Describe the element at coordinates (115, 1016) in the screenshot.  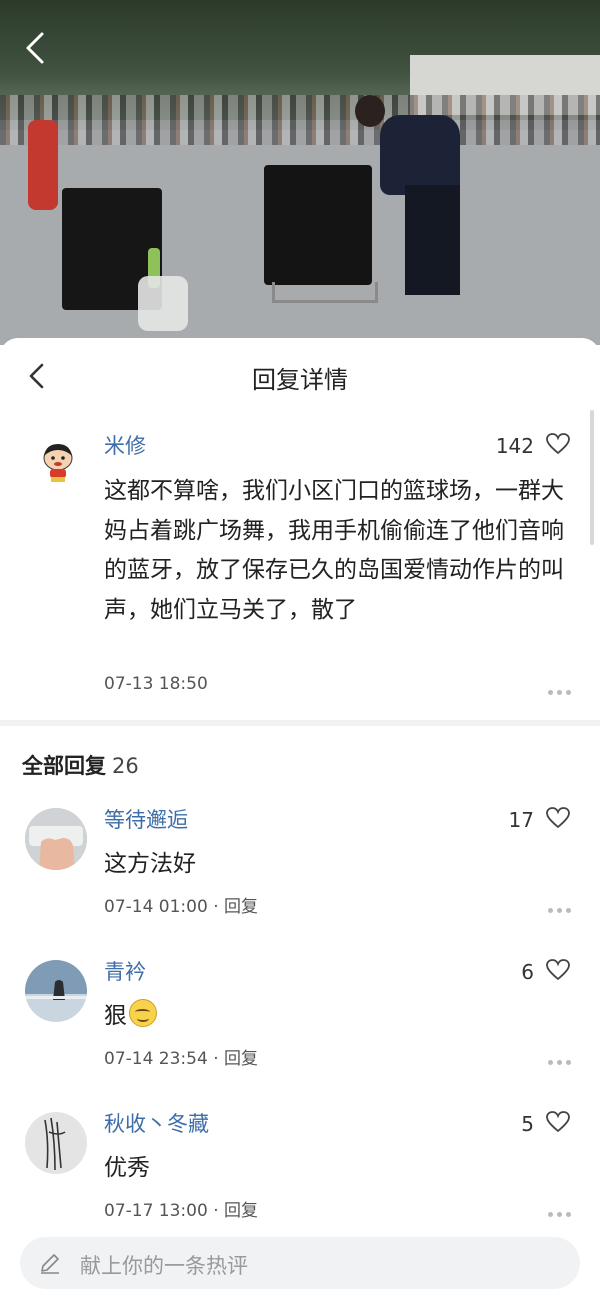
I see `reply-text-value: 狠` at that location.